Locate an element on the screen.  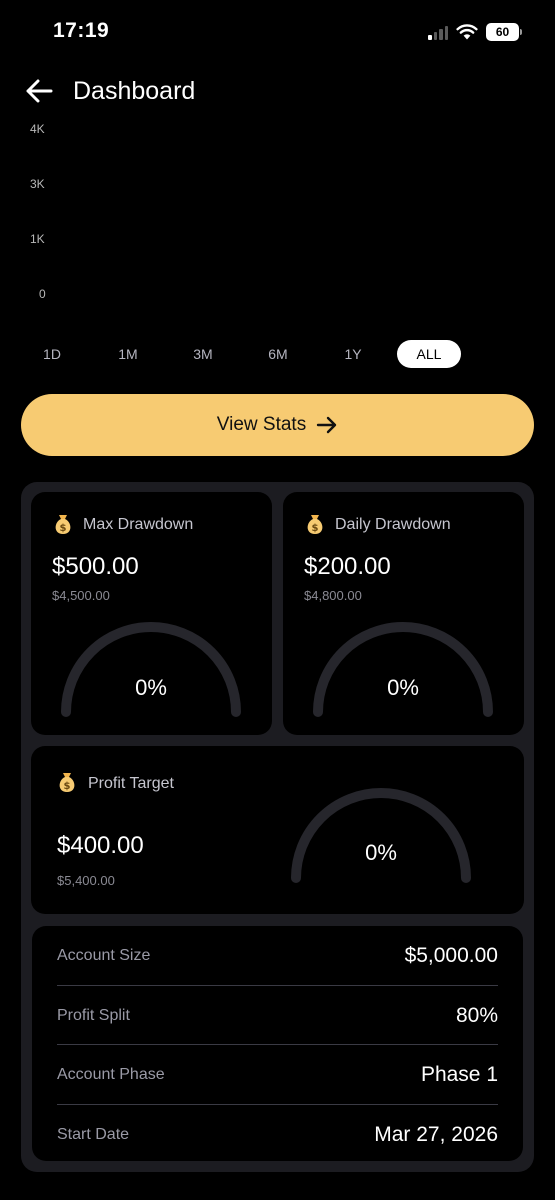
detail-value: 80% is located at coordinates (476, 1015).